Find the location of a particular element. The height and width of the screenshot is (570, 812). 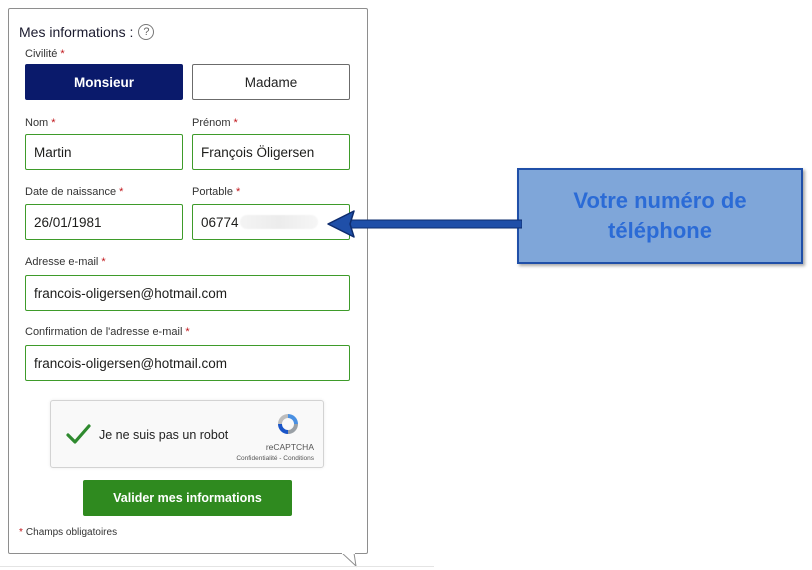

portable-label: Portable * is located at coordinates (216, 192).